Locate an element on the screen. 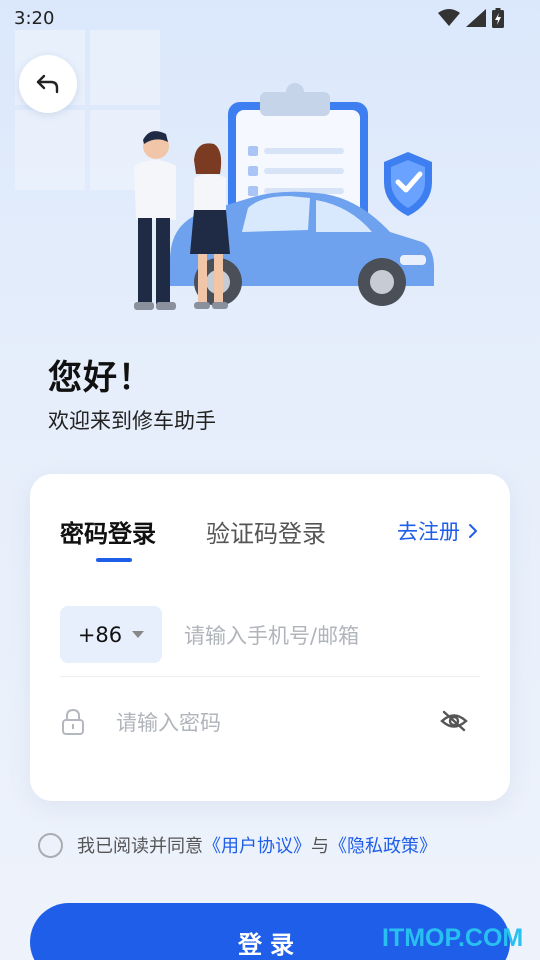 Image resolution: width=540 pixels, height=960 pixels. country-code-select: +86 is located at coordinates (111, 634).